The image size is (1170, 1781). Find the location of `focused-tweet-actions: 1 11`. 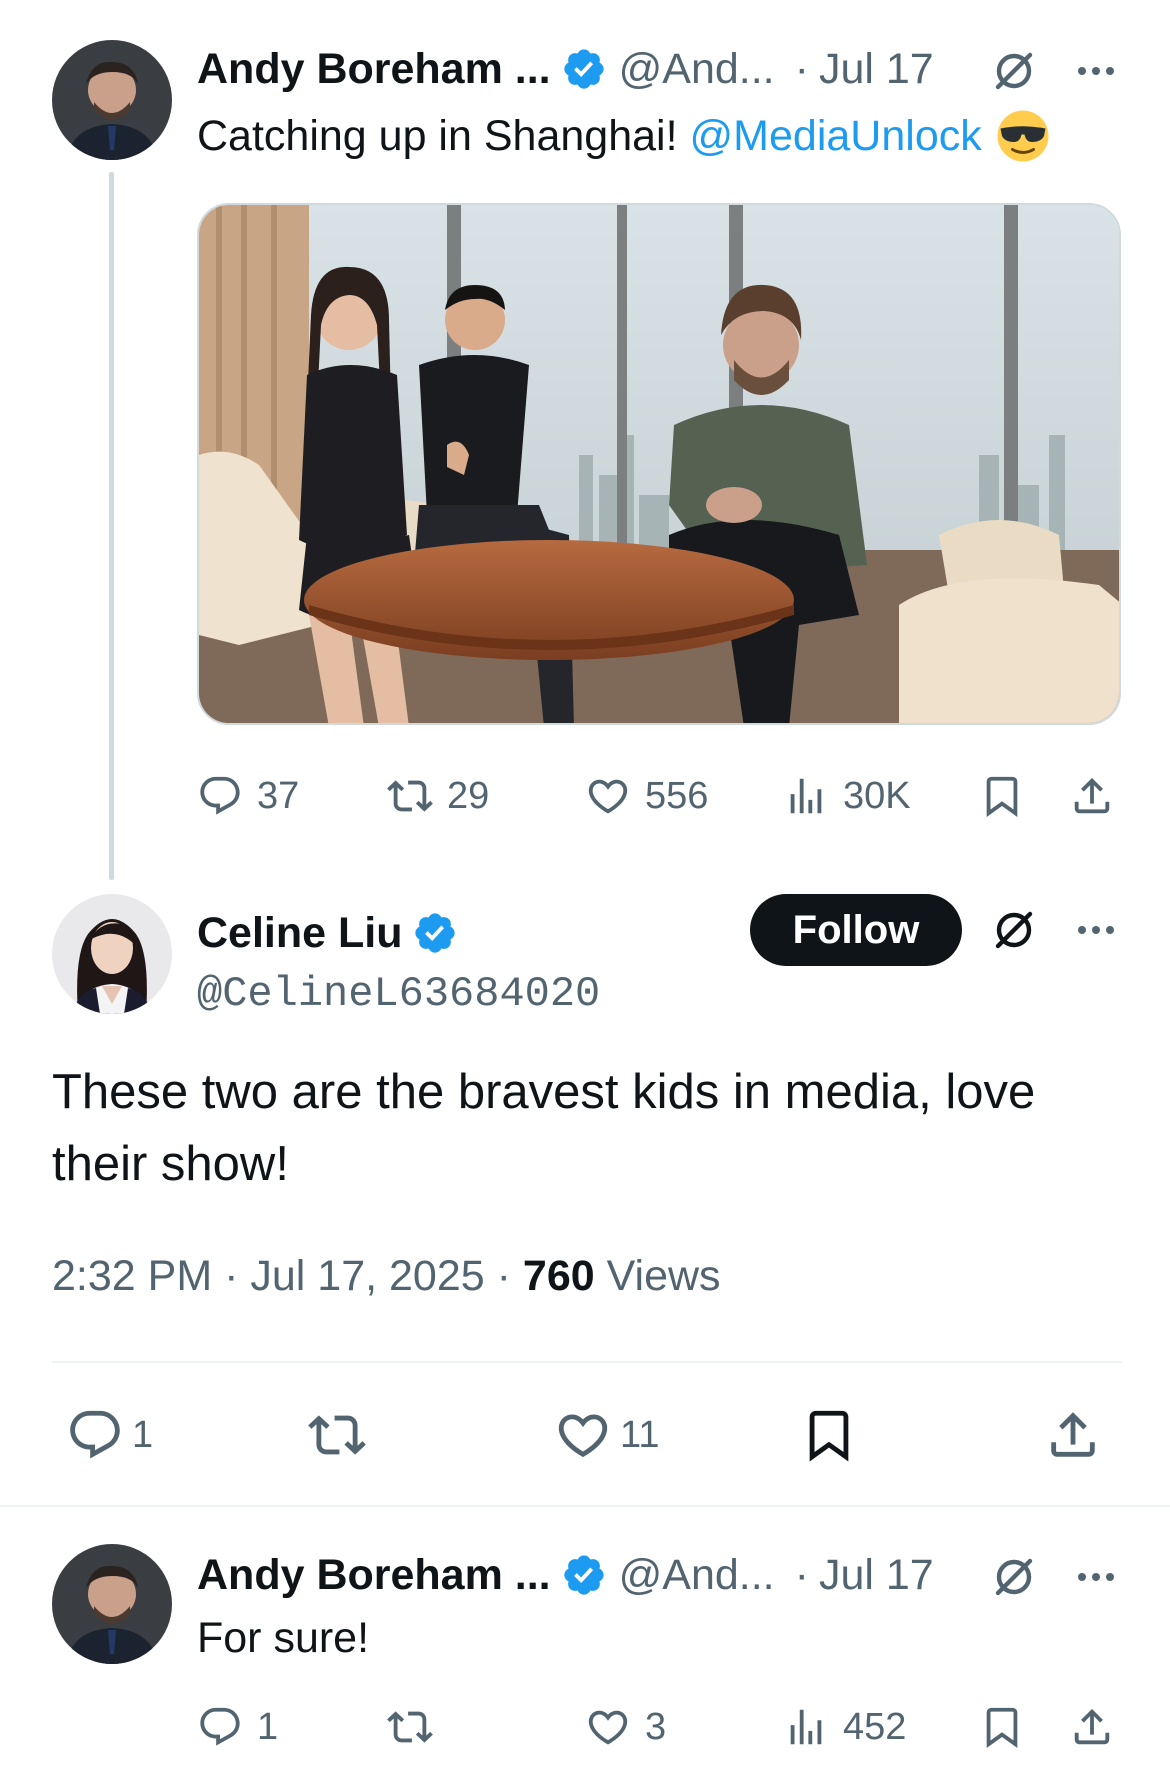

focused-tweet-actions: 1 11 is located at coordinates (587, 1435).